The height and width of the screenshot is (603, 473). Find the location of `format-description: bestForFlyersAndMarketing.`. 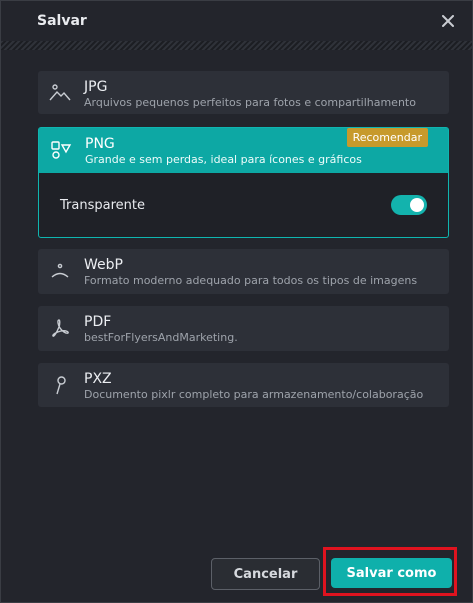

format-description: bestForFlyersAndMarketing. is located at coordinates (161, 337).